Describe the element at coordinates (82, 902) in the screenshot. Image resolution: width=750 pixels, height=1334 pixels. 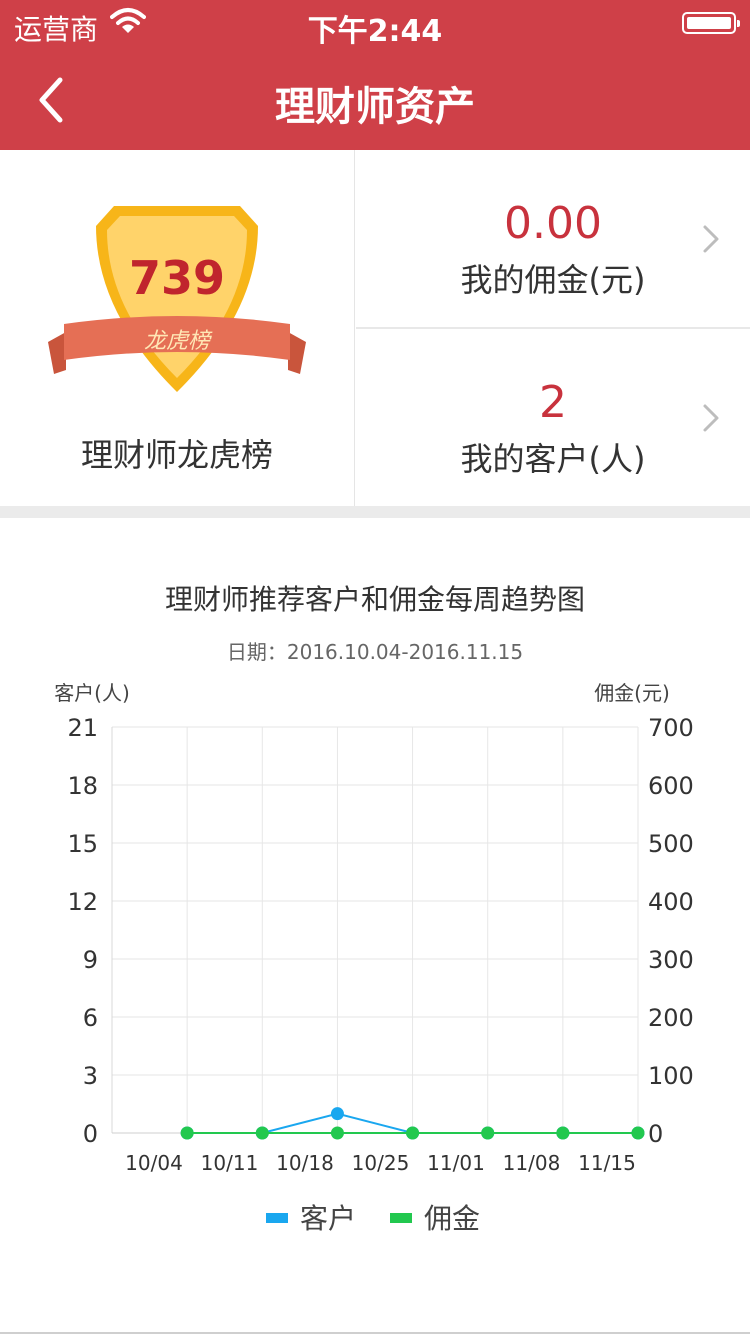
I see `y-tick-label: 12` at that location.